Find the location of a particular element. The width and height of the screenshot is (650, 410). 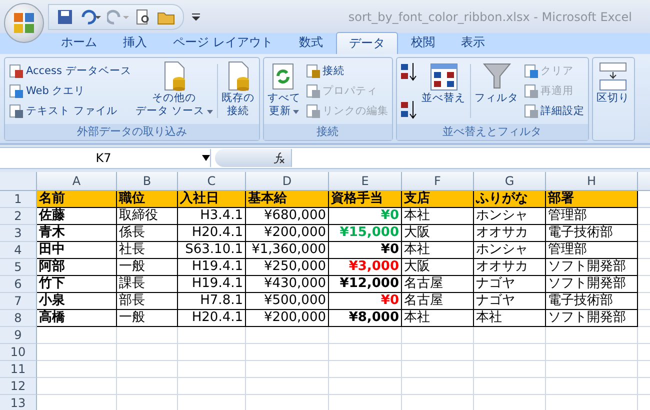

column-header: G is located at coordinates (510, 181).